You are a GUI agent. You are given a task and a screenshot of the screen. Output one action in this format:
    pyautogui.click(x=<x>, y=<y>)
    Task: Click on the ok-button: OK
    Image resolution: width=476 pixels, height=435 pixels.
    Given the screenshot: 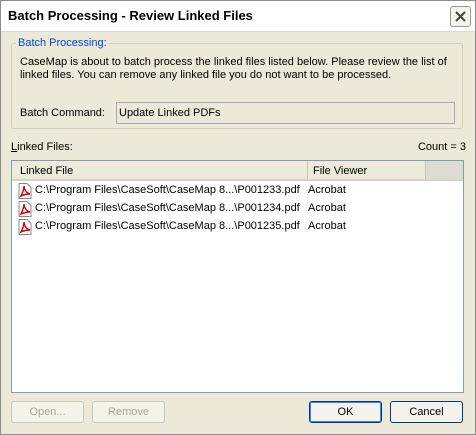 What is the action you would take?
    pyautogui.click(x=345, y=412)
    